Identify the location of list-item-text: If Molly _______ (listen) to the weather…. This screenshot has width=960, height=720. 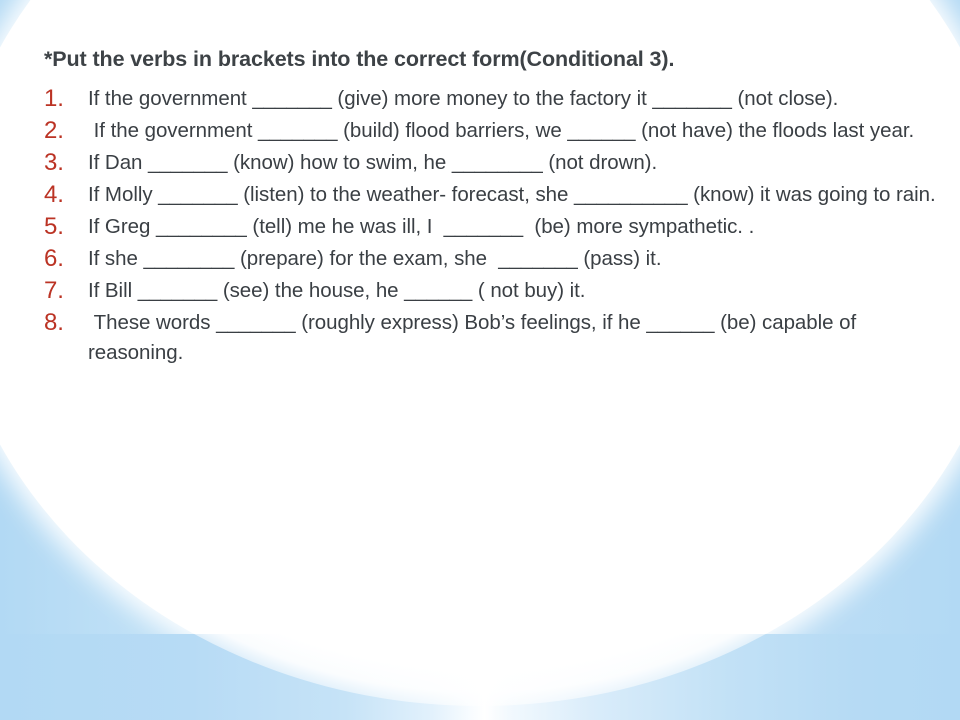
(512, 194).